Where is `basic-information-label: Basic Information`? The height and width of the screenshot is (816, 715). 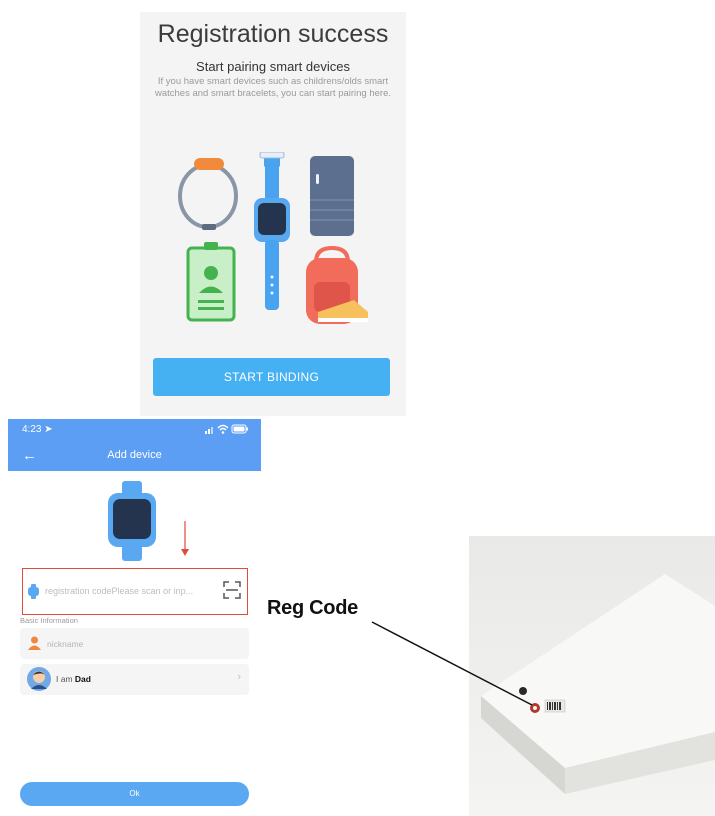 basic-information-label: Basic Information is located at coordinates (49, 620).